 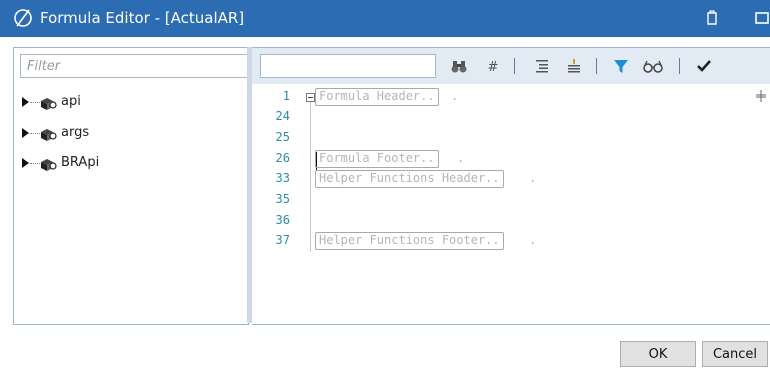 I want to click on line-number: 1, so click(x=286, y=96).